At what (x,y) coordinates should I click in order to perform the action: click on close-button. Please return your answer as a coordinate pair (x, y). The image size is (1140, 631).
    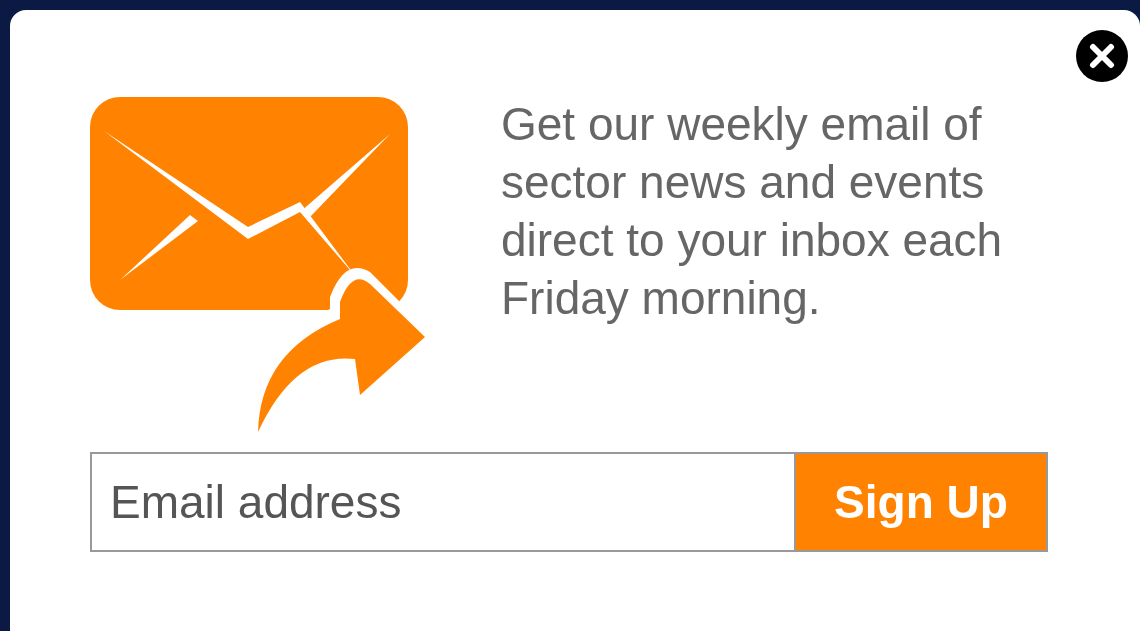
    Looking at the image, I should click on (1102, 56).